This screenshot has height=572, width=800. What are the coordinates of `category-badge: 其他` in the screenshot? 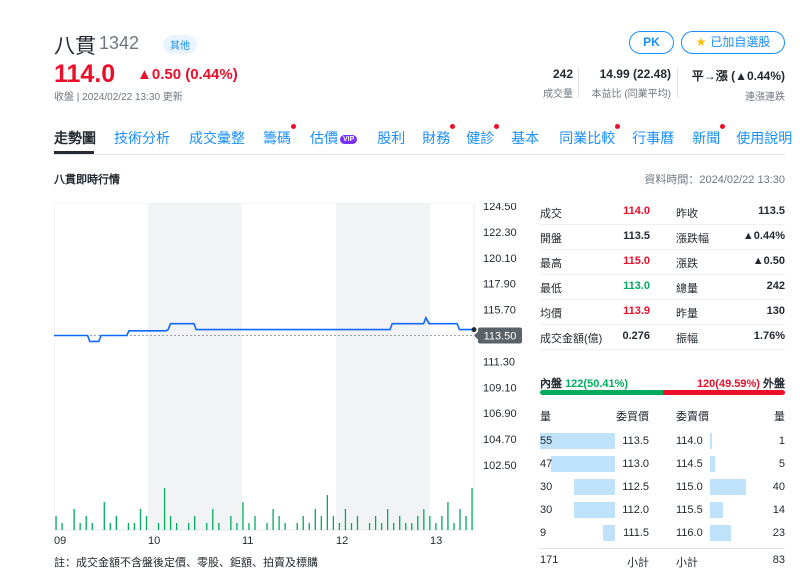 It's located at (180, 44).